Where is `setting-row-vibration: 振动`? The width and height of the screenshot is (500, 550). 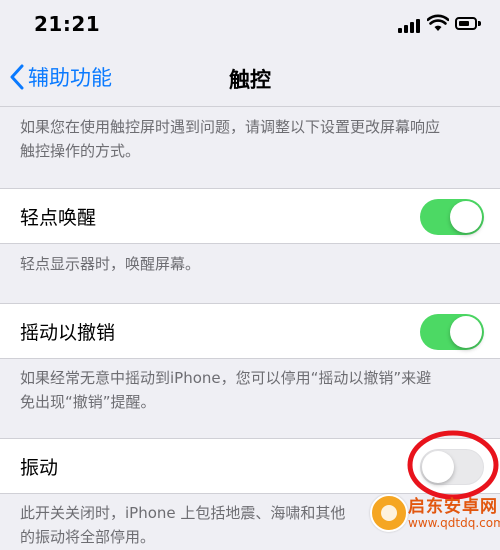 setting-row-vibration: 振动 is located at coordinates (250, 466).